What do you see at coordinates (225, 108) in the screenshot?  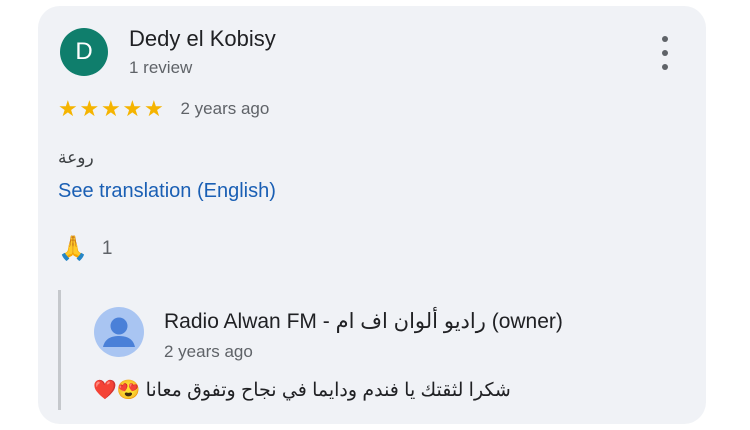 I see `review-time: 2 years ago` at bounding box center [225, 108].